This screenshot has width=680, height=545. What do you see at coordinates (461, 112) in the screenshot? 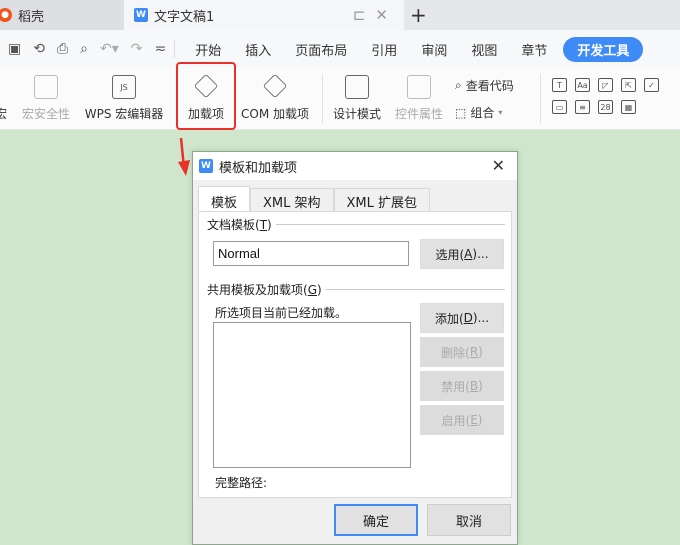
I see `group-icon: ⬚` at bounding box center [461, 112].